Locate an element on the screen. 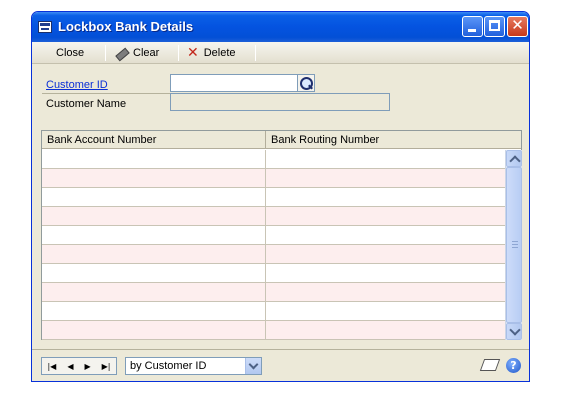 This screenshot has height=403, width=568. customer-id-input is located at coordinates (234, 83).